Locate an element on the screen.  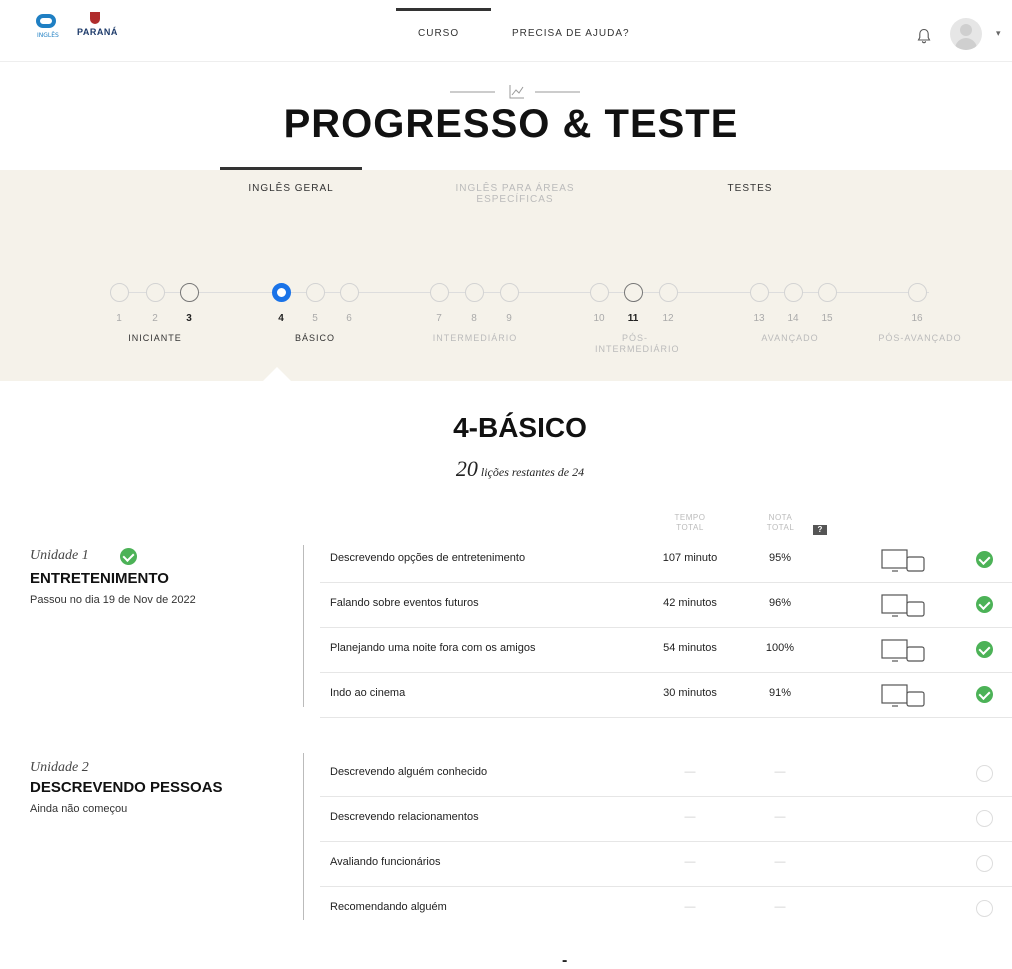
unit-label: Unidade 2 is located at coordinates (59, 767).